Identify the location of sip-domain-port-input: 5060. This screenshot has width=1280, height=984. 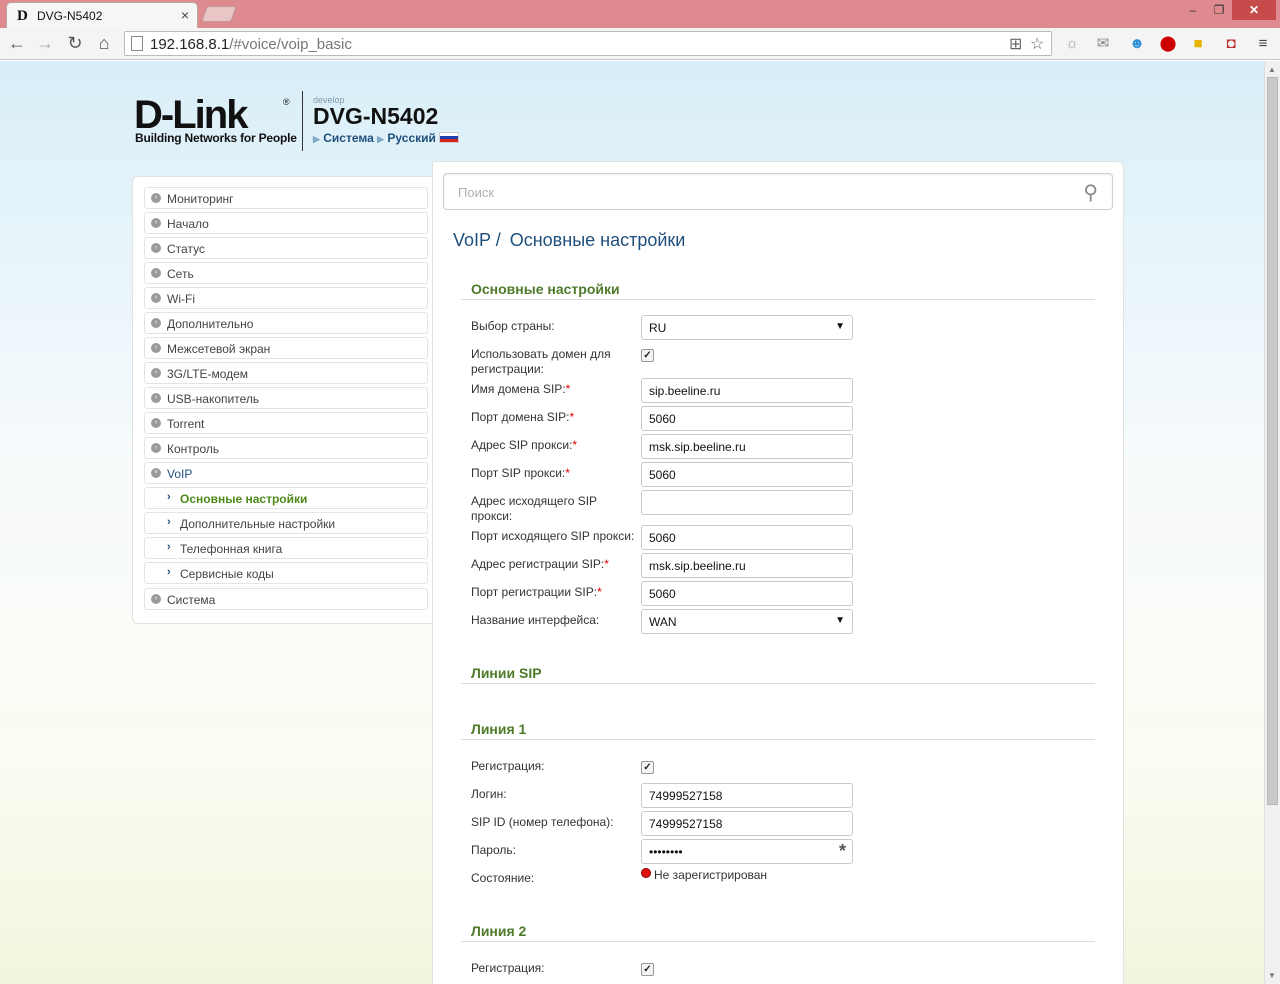
(747, 418).